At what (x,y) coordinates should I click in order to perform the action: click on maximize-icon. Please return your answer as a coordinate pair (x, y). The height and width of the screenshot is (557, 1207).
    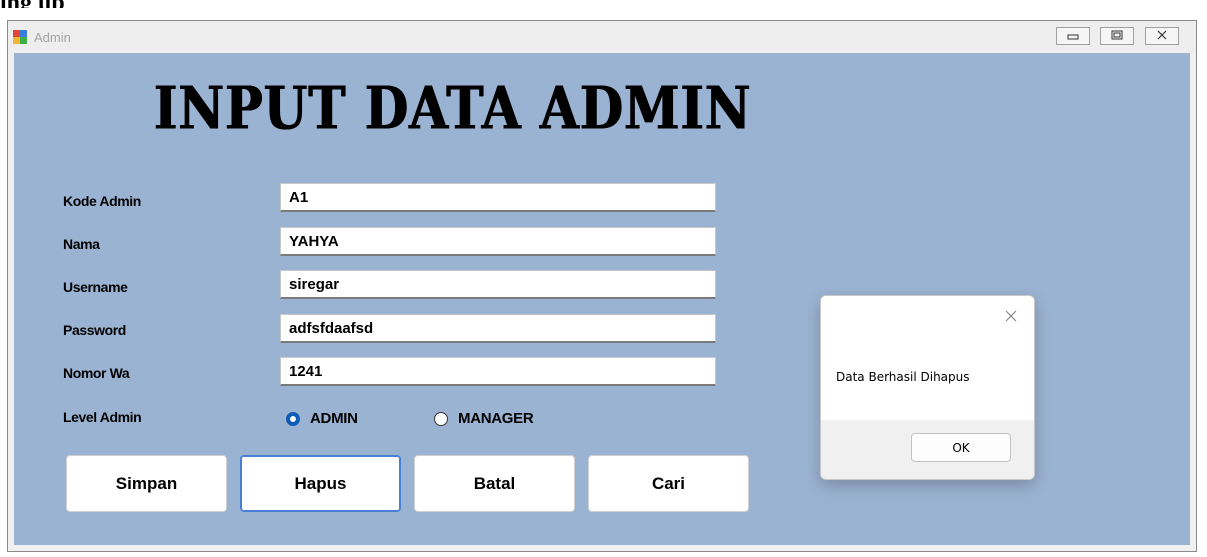
    Looking at the image, I should click on (1117, 36).